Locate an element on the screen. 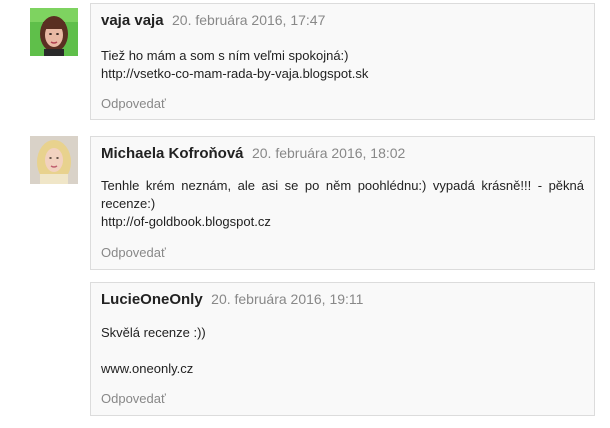  comment-text: Tiež ho mám a som s ním veľmi spokojná:) is located at coordinates (225, 55).